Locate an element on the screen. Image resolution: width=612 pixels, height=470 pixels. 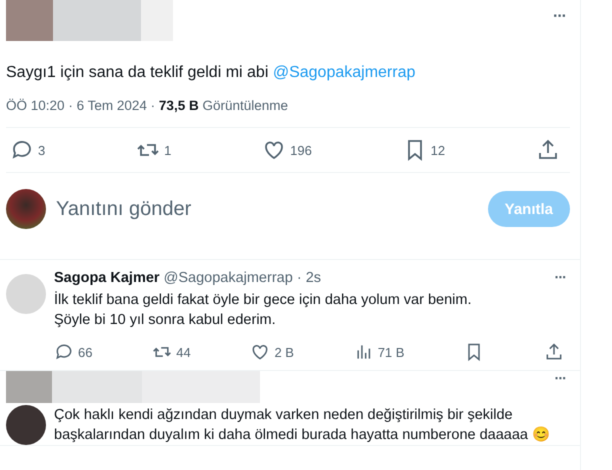
user-name: Sagopa Kajmer is located at coordinates (107, 278).